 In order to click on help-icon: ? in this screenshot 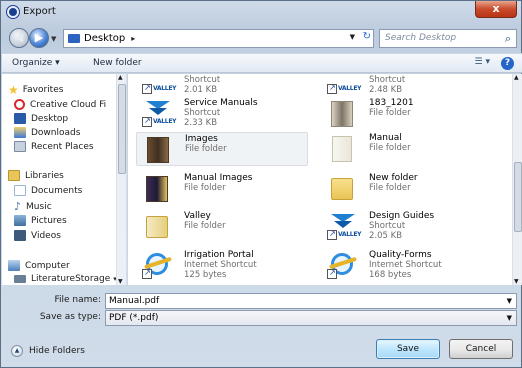, I will do `click(507, 63)`.